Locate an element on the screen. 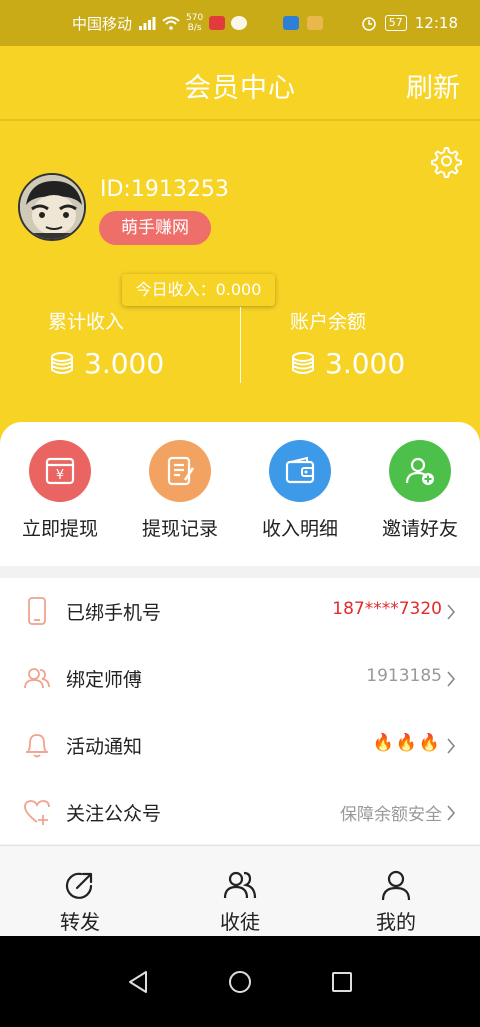 This screenshot has width=480, height=1027. alarm-icon is located at coordinates (369, 24).